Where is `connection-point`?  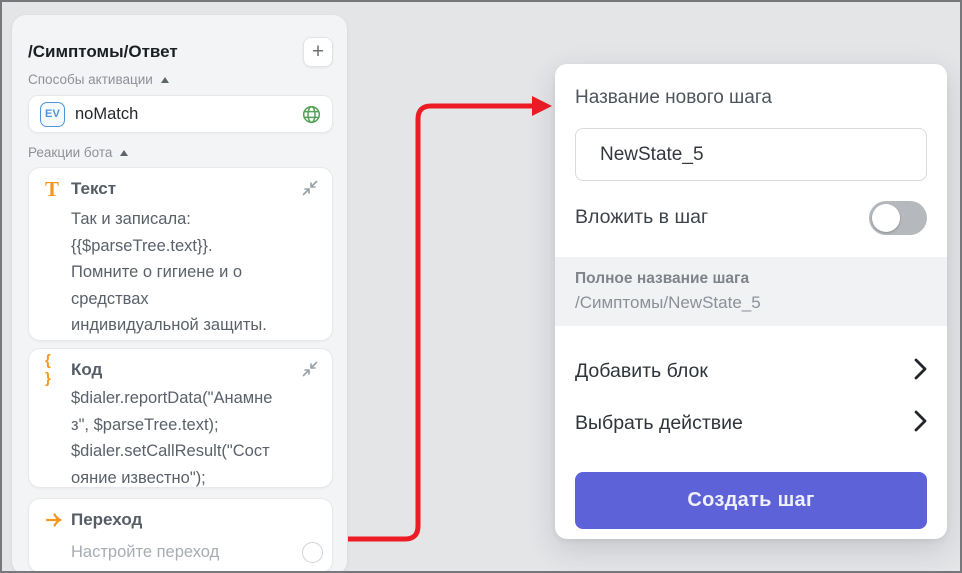
connection-point is located at coordinates (312, 552).